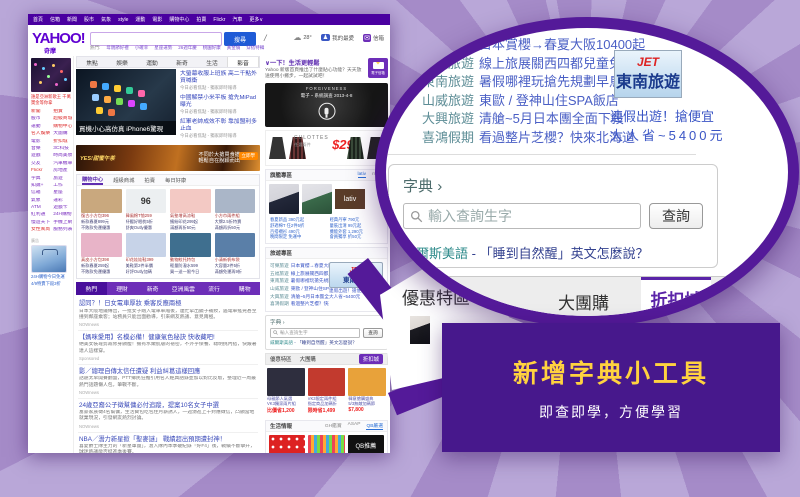 This screenshot has height=497, width=800. I want to click on life-thumb-minnie, so click(287, 443).